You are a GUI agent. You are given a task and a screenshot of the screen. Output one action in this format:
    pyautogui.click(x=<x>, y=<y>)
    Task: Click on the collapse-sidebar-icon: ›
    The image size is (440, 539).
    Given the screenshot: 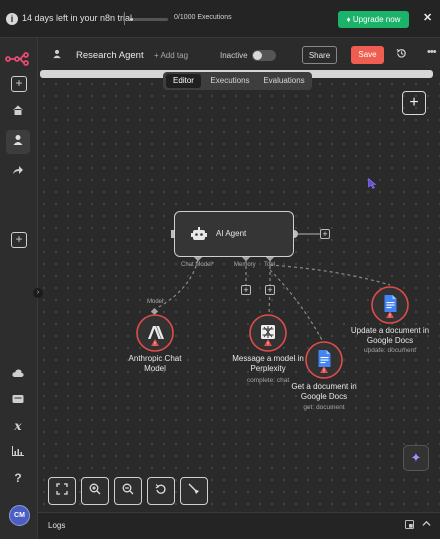 What is the action you would take?
    pyautogui.click(x=38, y=293)
    